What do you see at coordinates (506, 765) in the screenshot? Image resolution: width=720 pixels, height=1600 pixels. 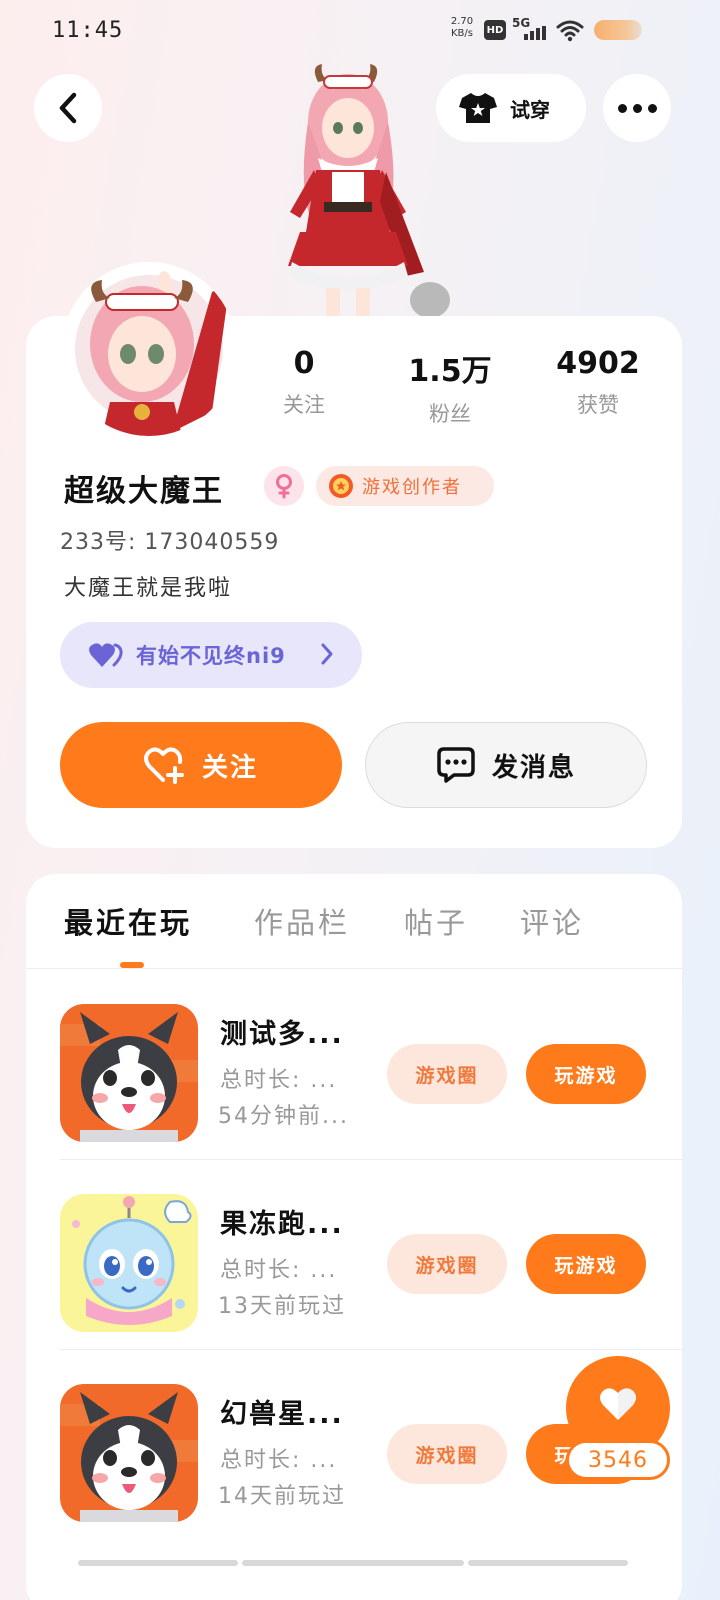 I see `message-button: 发消息` at bounding box center [506, 765].